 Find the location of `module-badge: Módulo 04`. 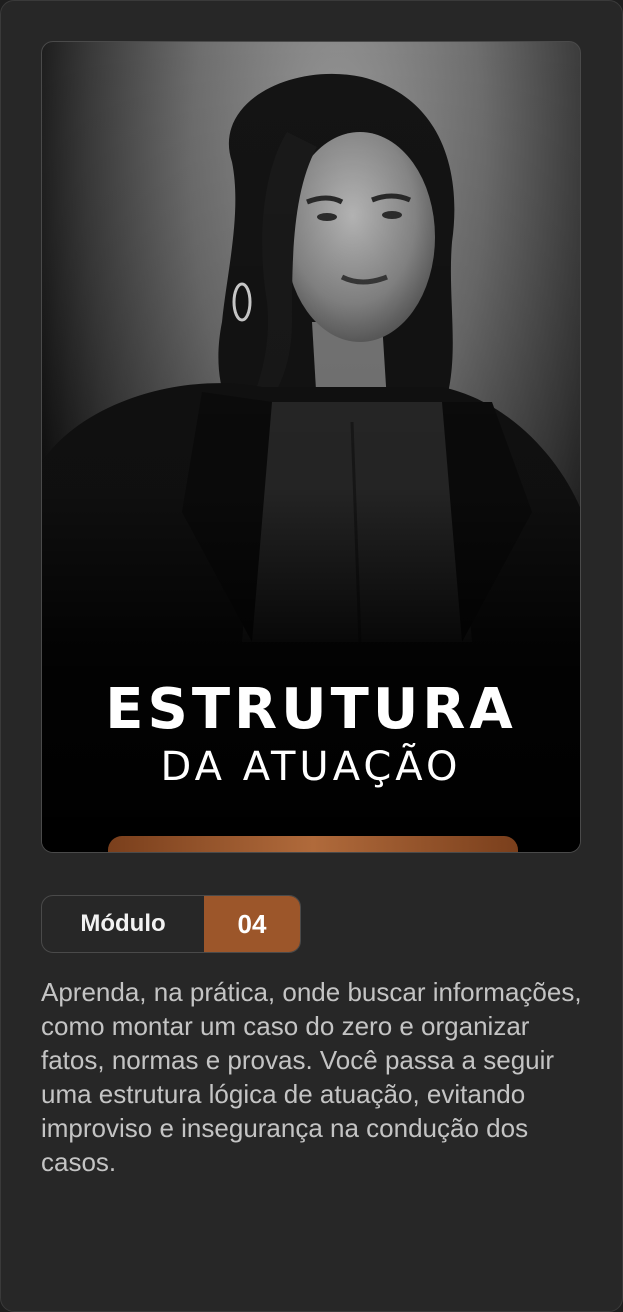

module-badge: Módulo 04 is located at coordinates (171, 924).